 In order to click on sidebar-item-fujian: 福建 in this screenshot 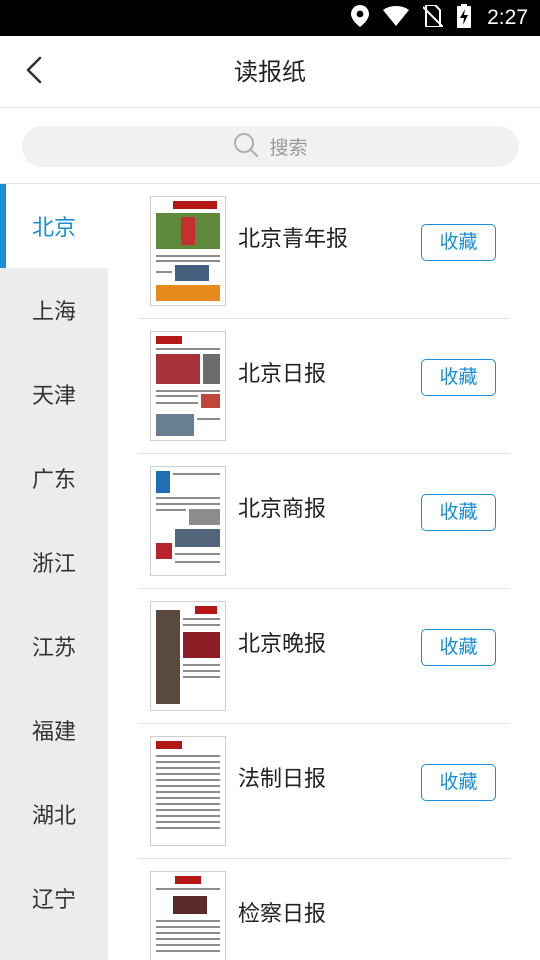, I will do `click(54, 730)`.